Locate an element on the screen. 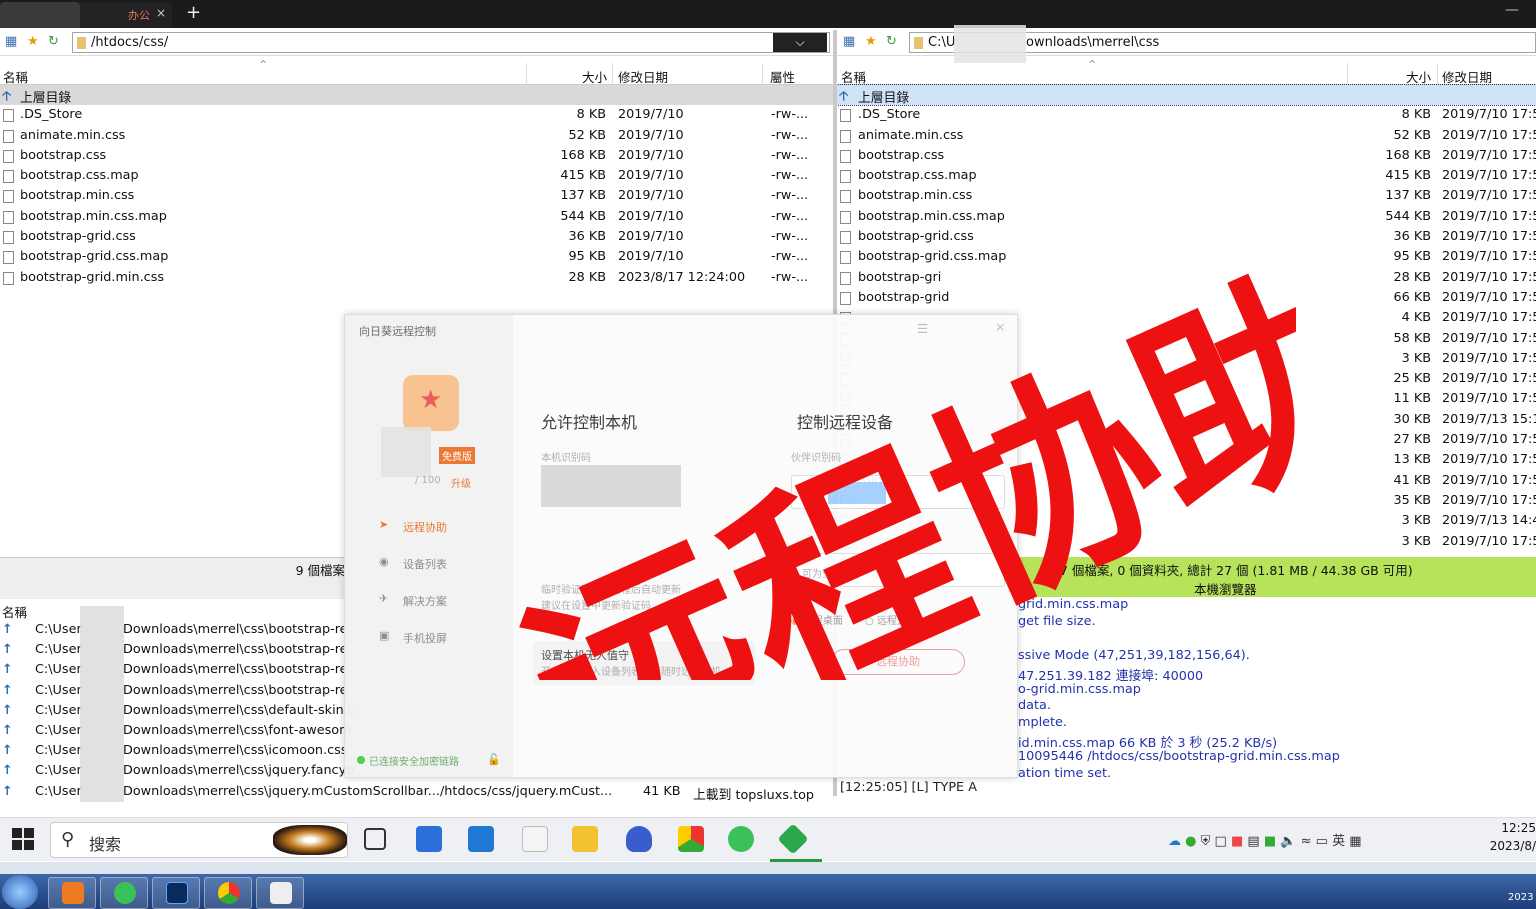 The width and height of the screenshot is (1536, 909). col-date-2: 修改日期 is located at coordinates (1467, 76).